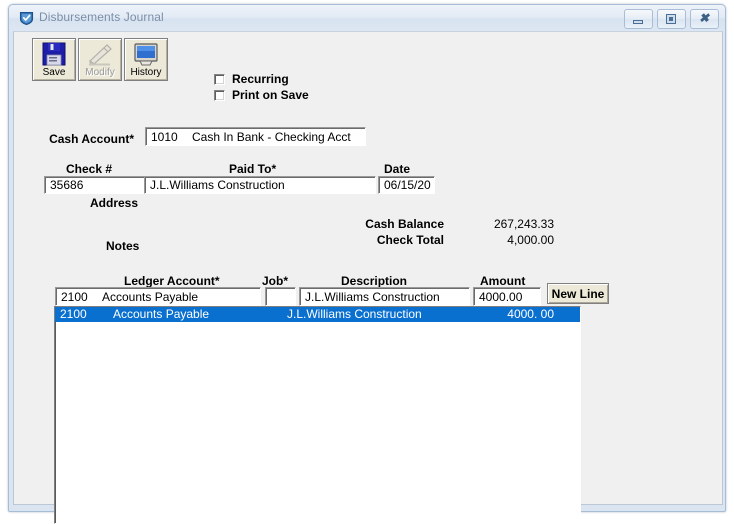  What do you see at coordinates (530, 240) in the screenshot?
I see `check-total-value: 4,000.00` at bounding box center [530, 240].